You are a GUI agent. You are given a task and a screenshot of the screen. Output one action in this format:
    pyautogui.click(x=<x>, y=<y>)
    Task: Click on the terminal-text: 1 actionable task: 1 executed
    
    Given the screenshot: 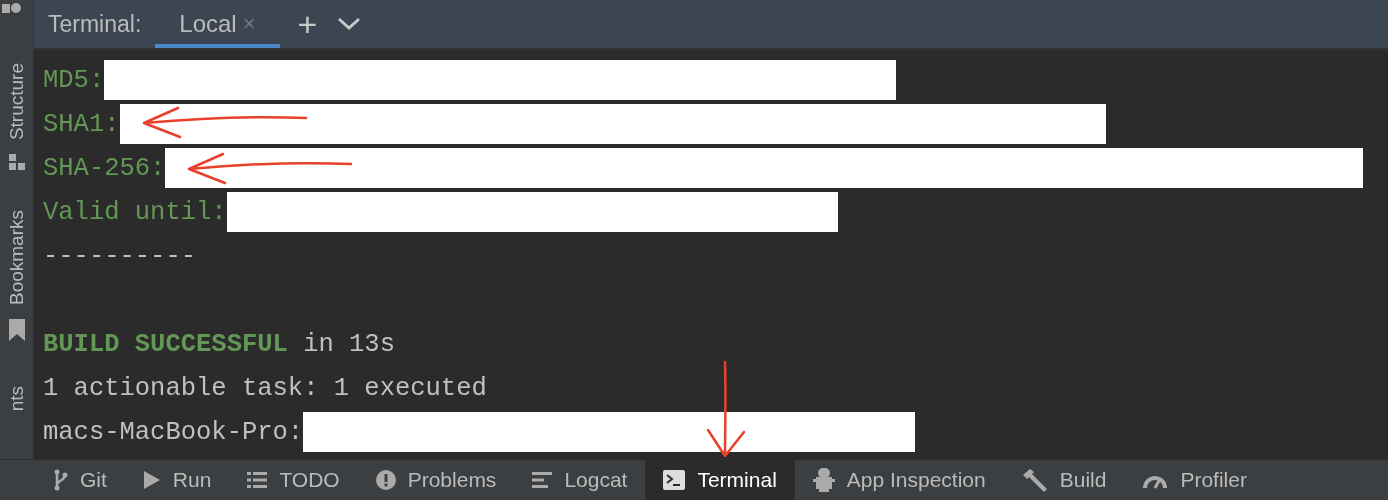 What is the action you would take?
    pyautogui.click(x=265, y=388)
    